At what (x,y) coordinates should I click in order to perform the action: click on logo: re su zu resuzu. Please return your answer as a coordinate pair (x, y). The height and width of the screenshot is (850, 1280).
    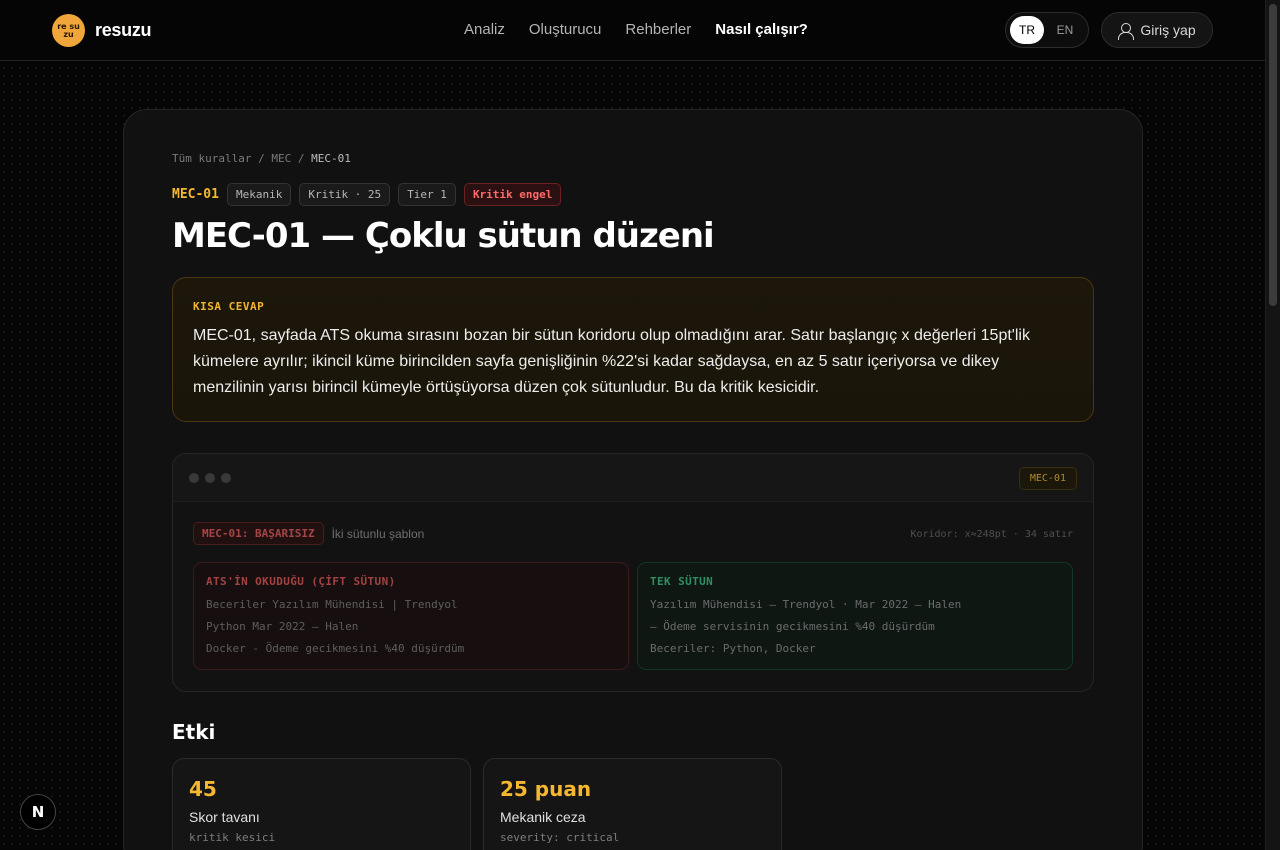
    Looking at the image, I should click on (102, 30).